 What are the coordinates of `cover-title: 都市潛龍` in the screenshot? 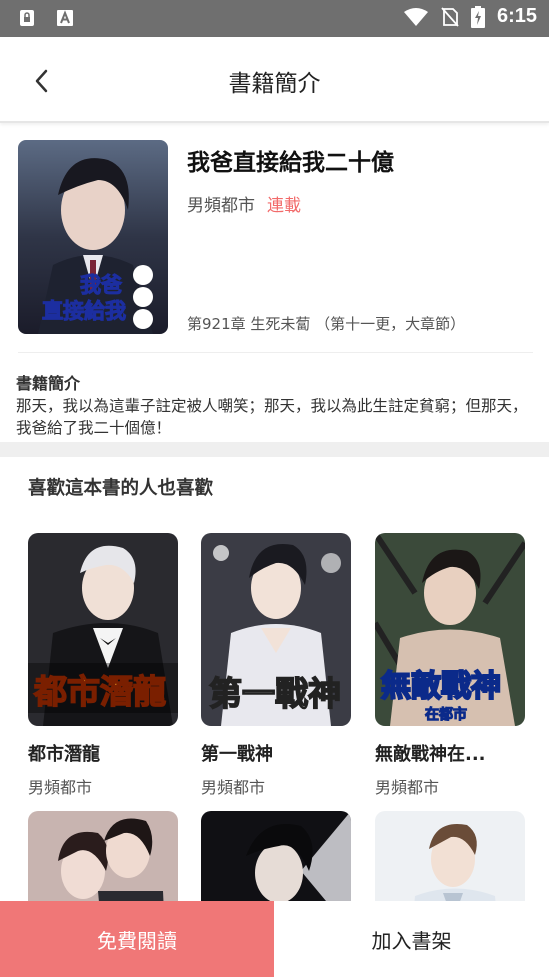 It's located at (99, 691).